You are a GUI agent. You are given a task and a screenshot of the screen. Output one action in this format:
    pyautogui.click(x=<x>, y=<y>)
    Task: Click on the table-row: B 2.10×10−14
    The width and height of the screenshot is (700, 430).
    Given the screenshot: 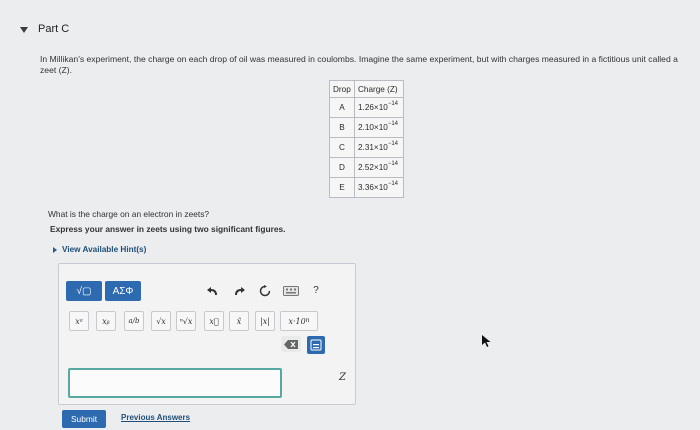 What is the action you would take?
    pyautogui.click(x=366, y=127)
    